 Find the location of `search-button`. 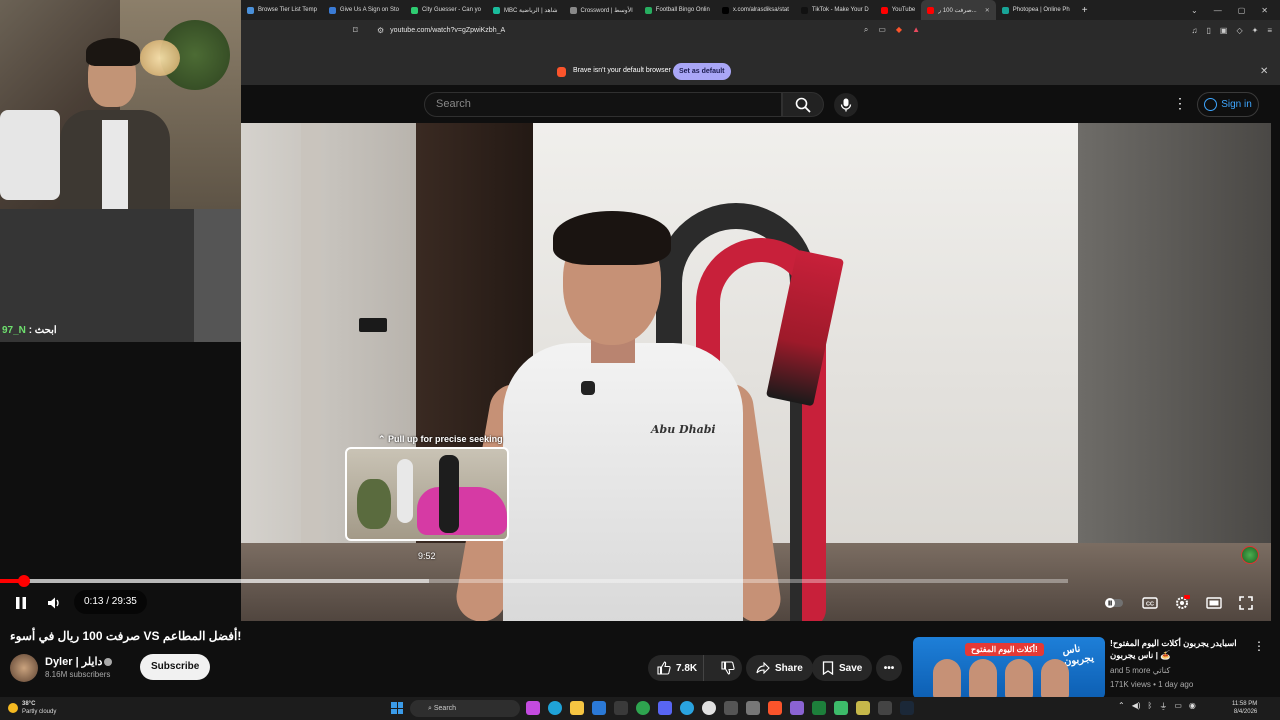

search-button is located at coordinates (803, 104).